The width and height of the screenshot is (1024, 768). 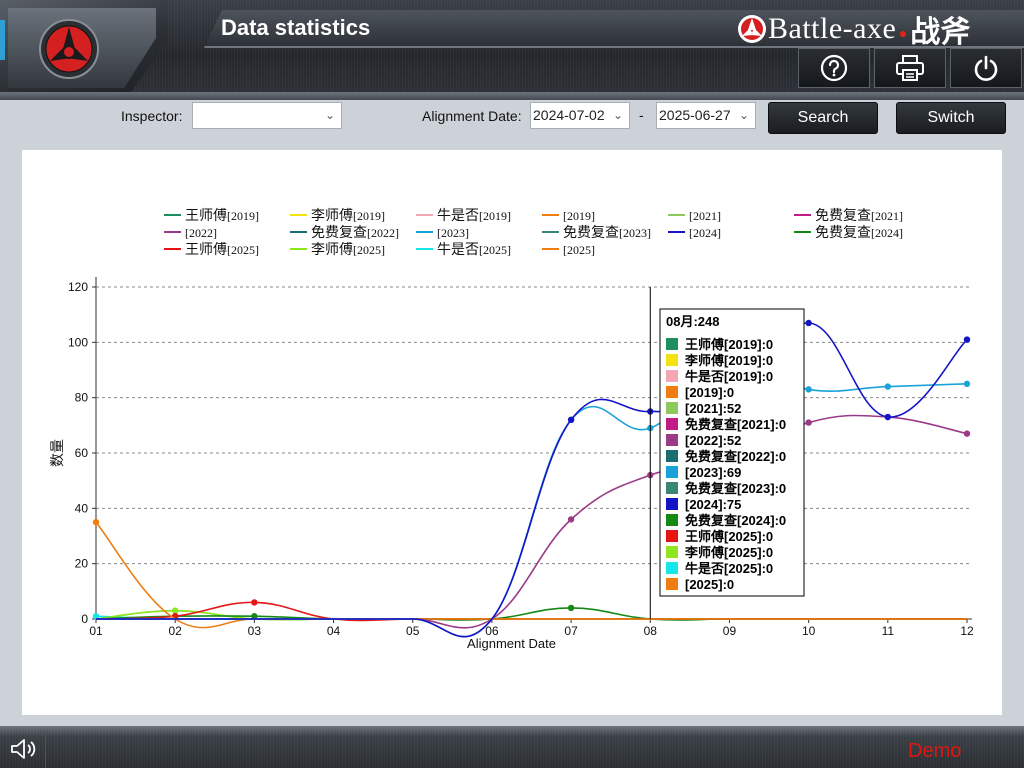 I want to click on header-bottom-edge, so click(x=512, y=96).